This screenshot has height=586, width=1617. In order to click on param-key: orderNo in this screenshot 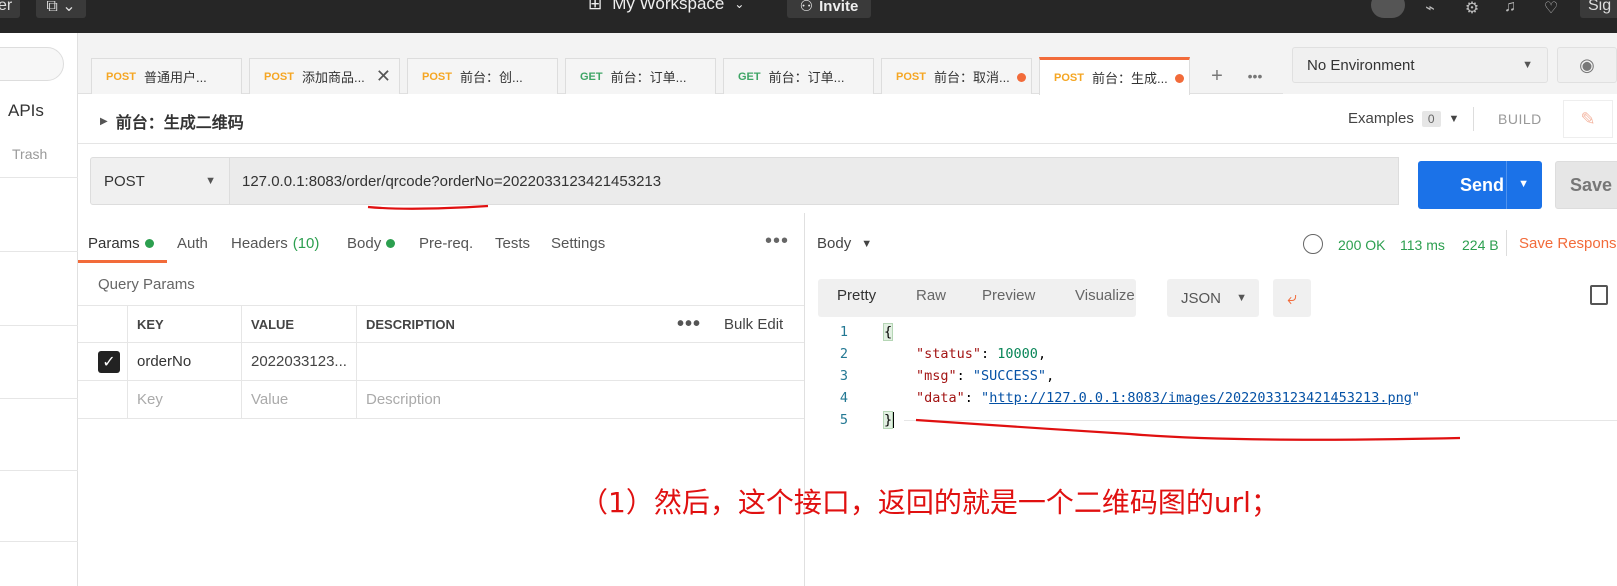, I will do `click(184, 361)`.